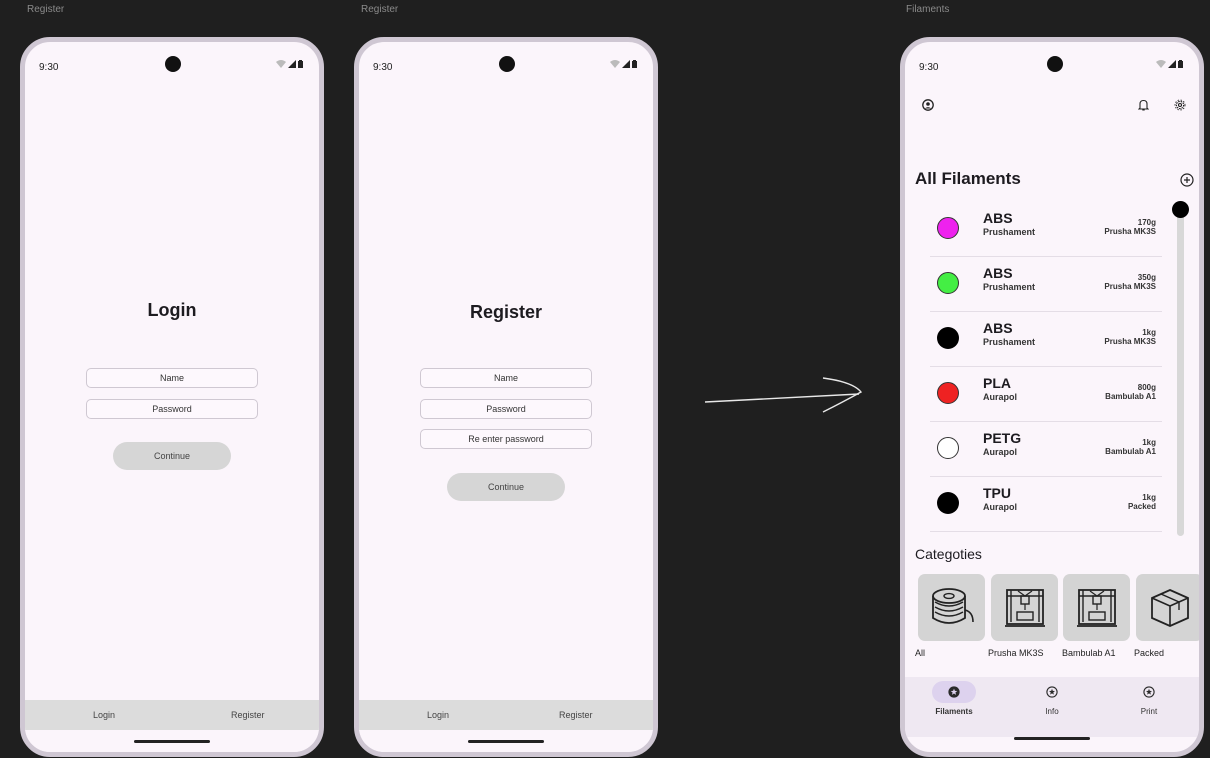 This screenshot has height=758, width=1210. Describe the element at coordinates (1180, 105) in the screenshot. I see `gear-icon` at that location.